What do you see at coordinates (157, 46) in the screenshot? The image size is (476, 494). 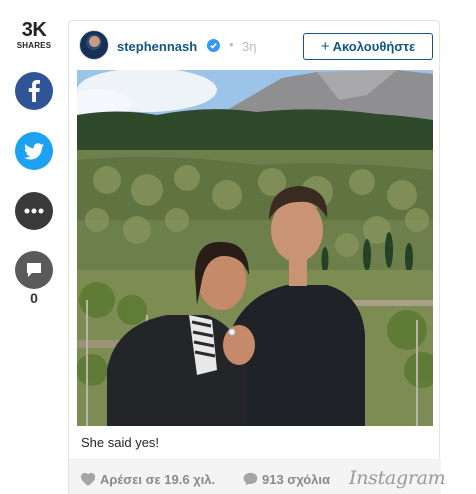 I see `username-link: stephennash` at bounding box center [157, 46].